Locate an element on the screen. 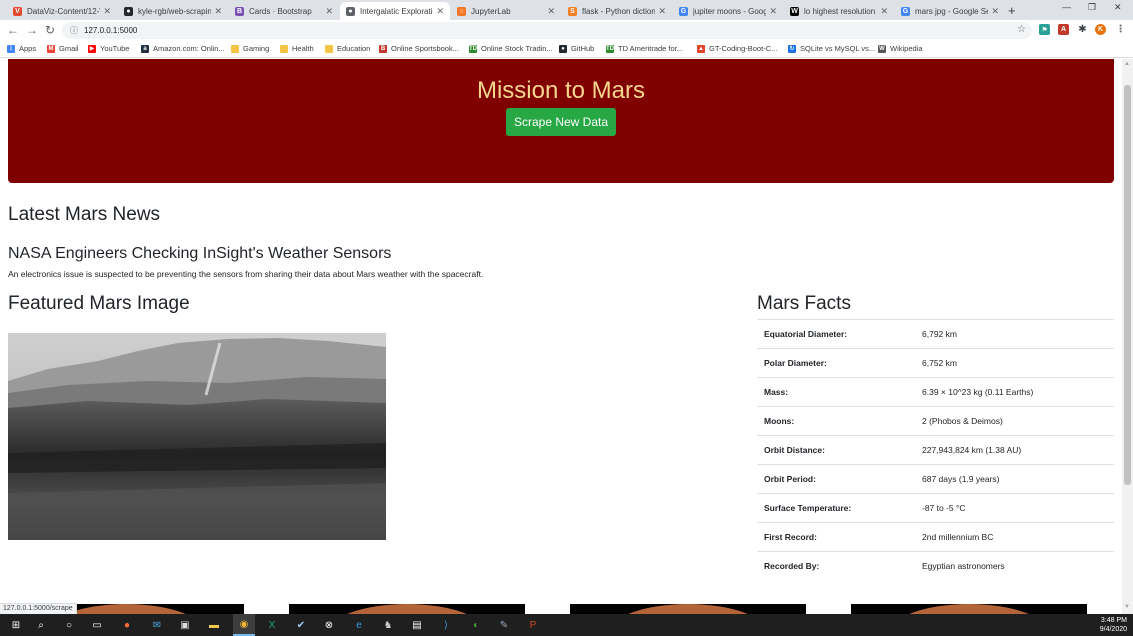 The image size is (1133, 636). edge-icon: e is located at coordinates (359, 625).